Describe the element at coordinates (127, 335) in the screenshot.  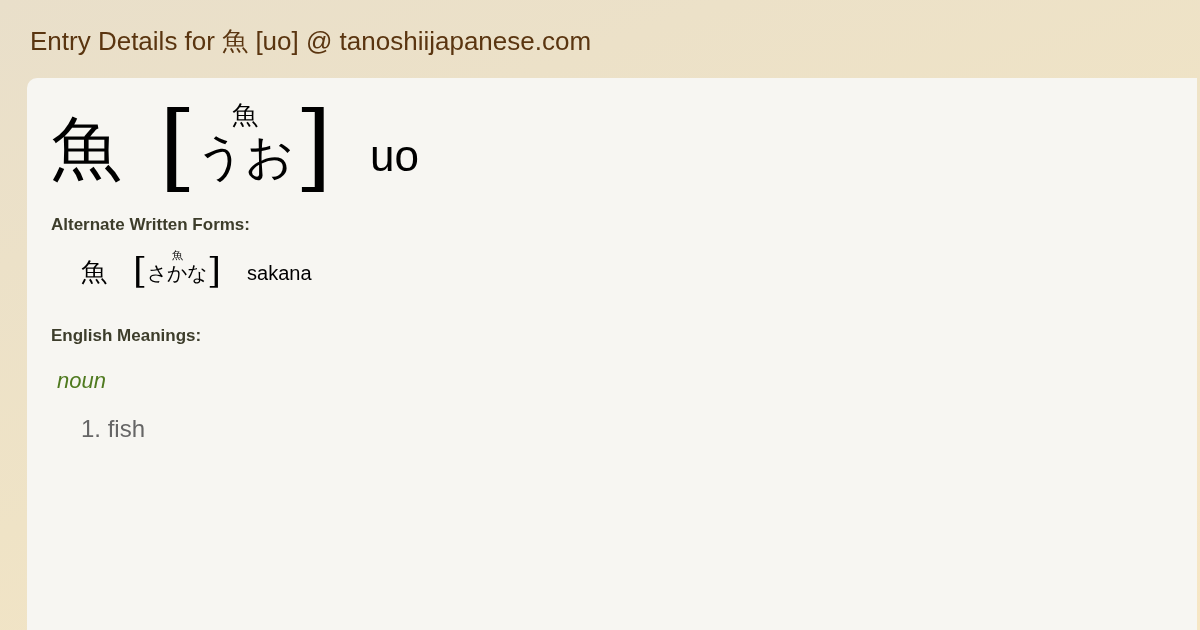
I see `section-heading: English Meanings:` at that location.